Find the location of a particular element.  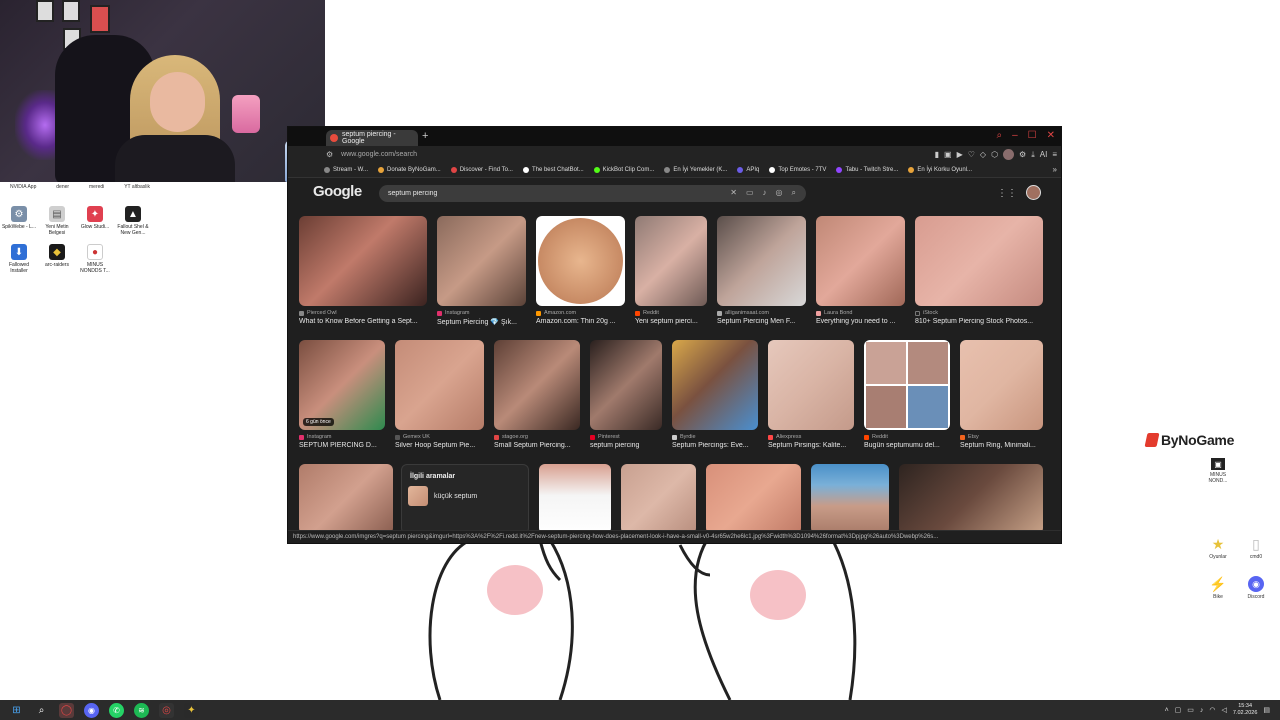

whatsapp-icon: ✆ is located at coordinates (116, 710).